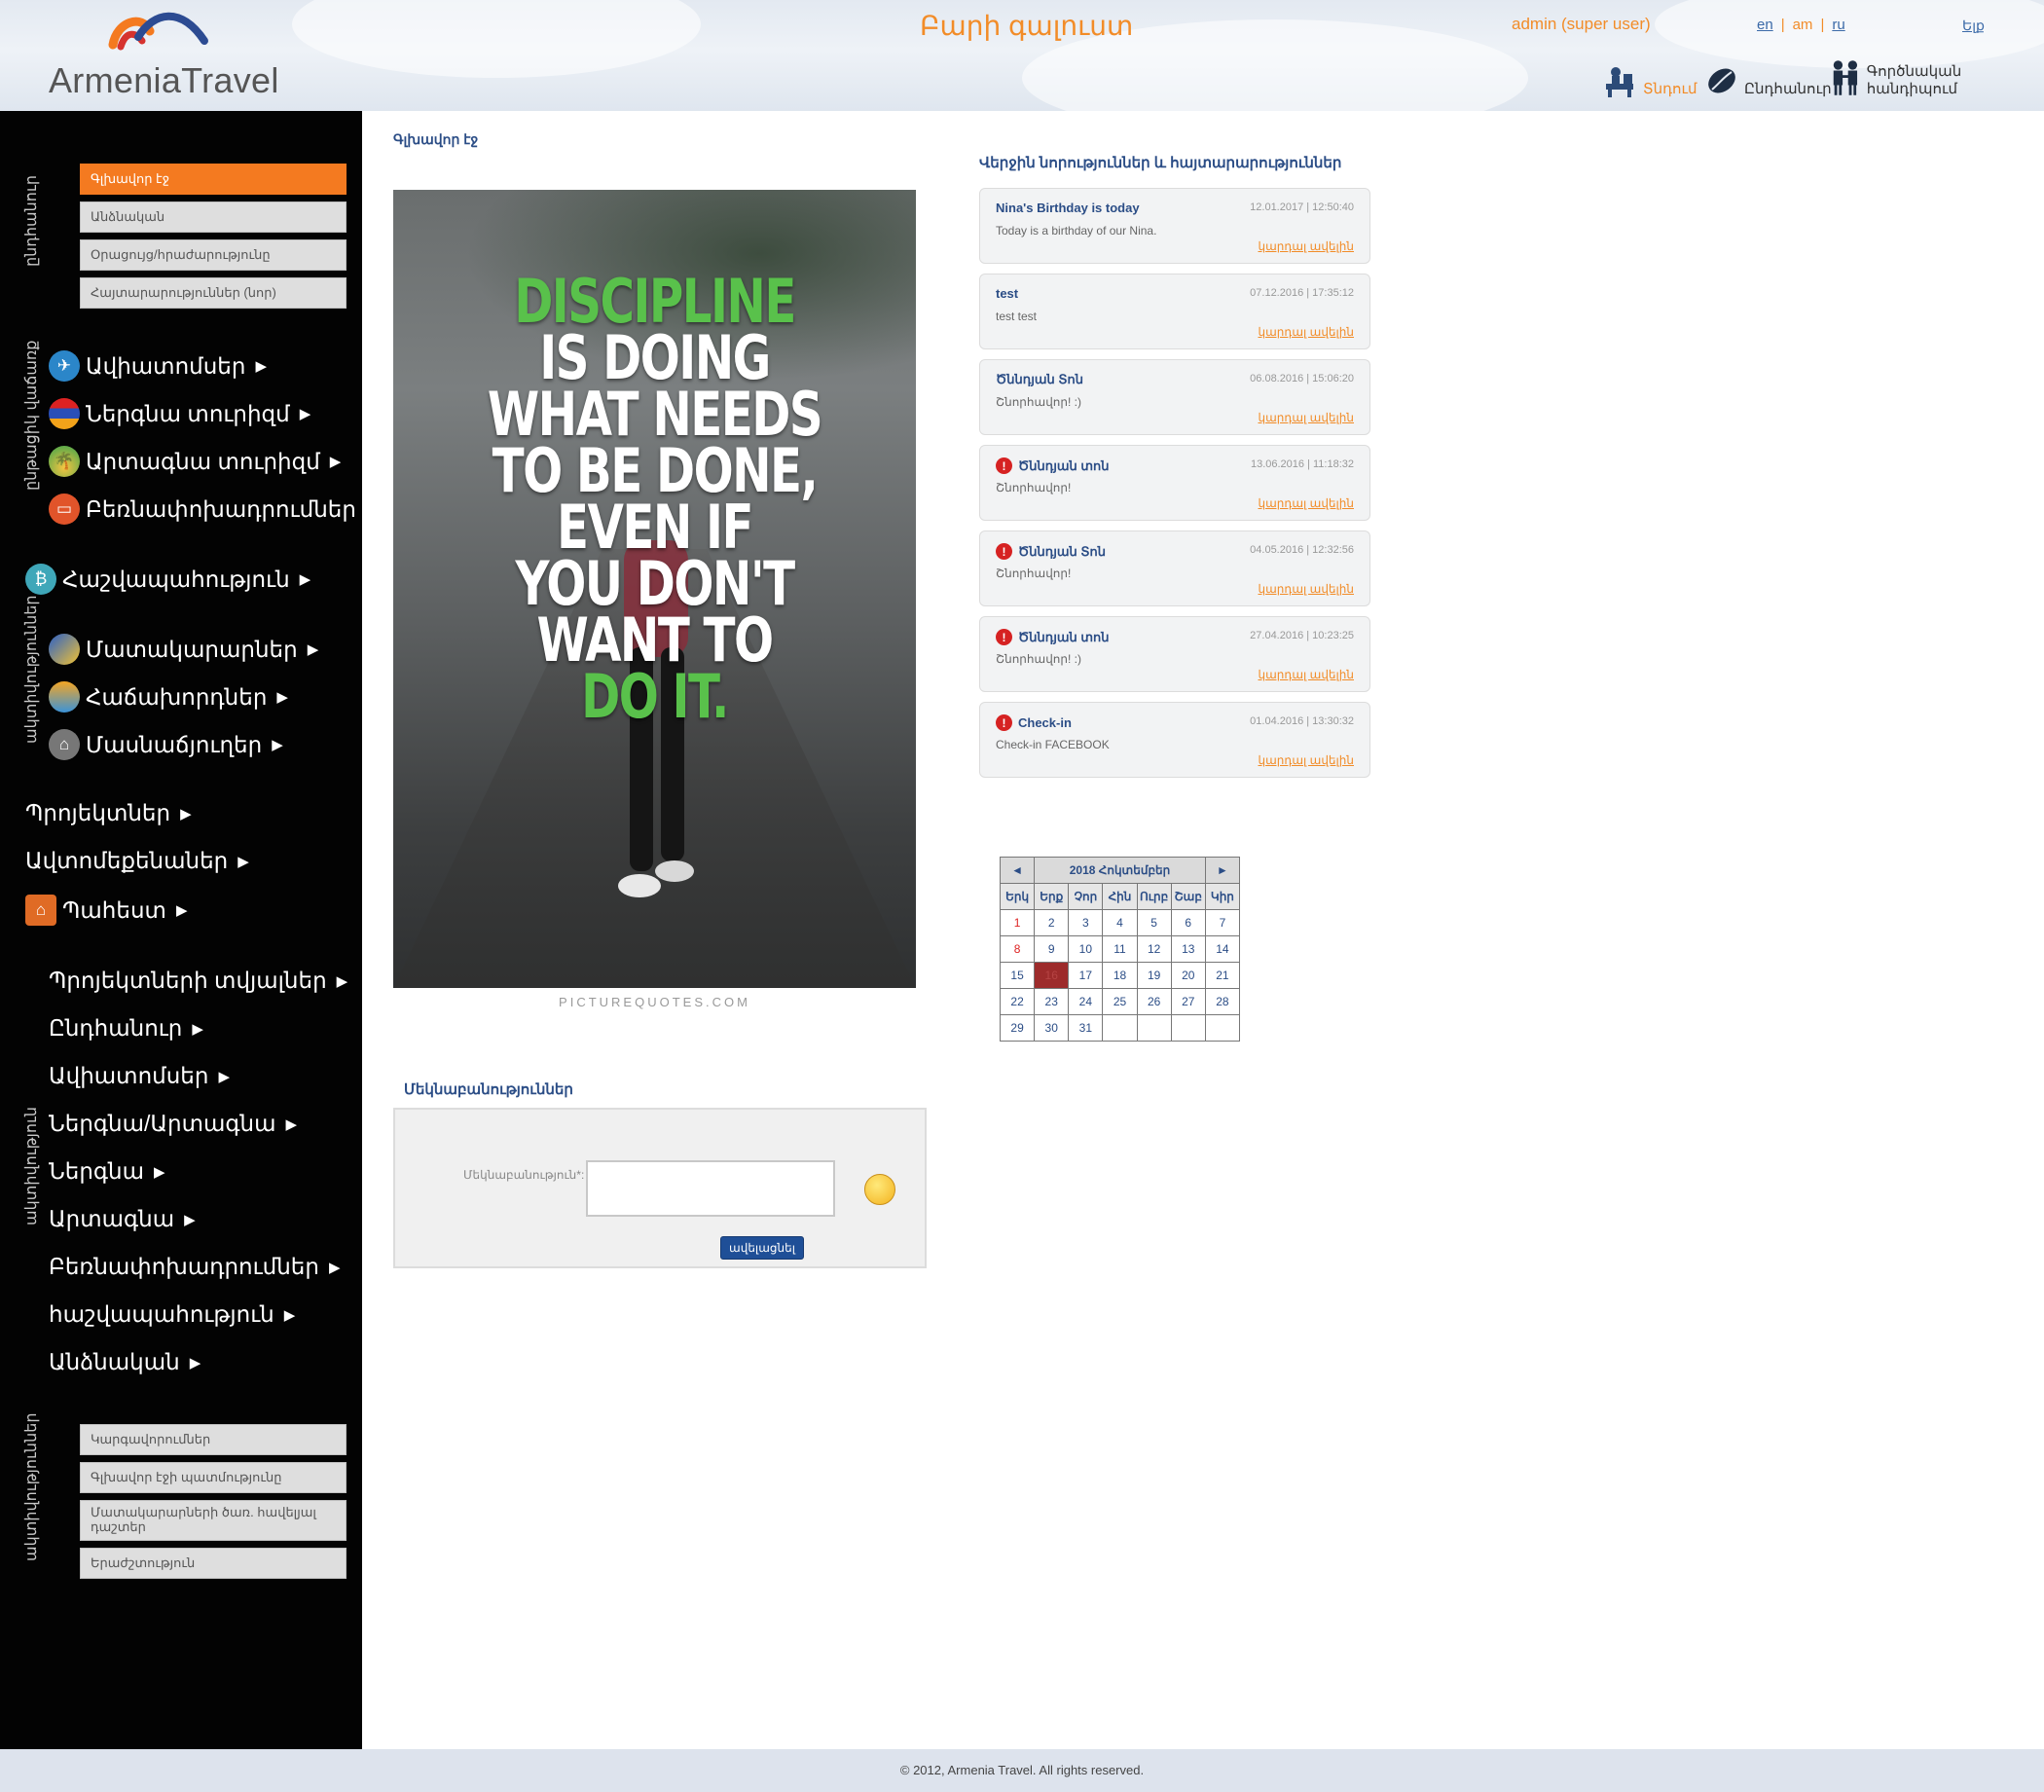  I want to click on menu-flights-report: Ավիատոմսեր ▶, so click(139, 1076).